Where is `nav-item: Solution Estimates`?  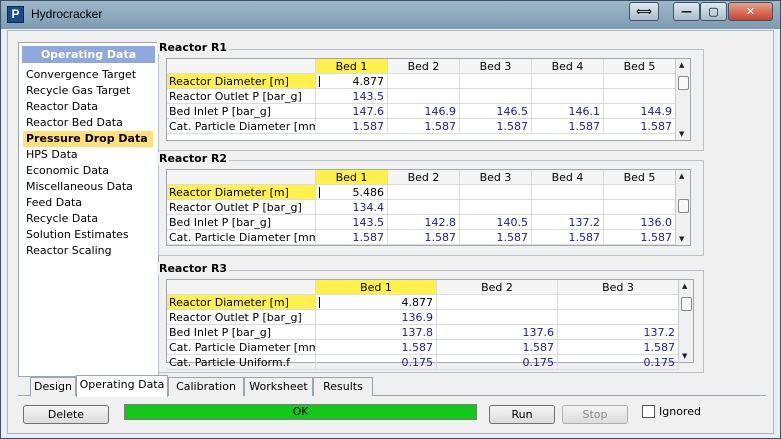 nav-item: Solution Estimates is located at coordinates (88, 235).